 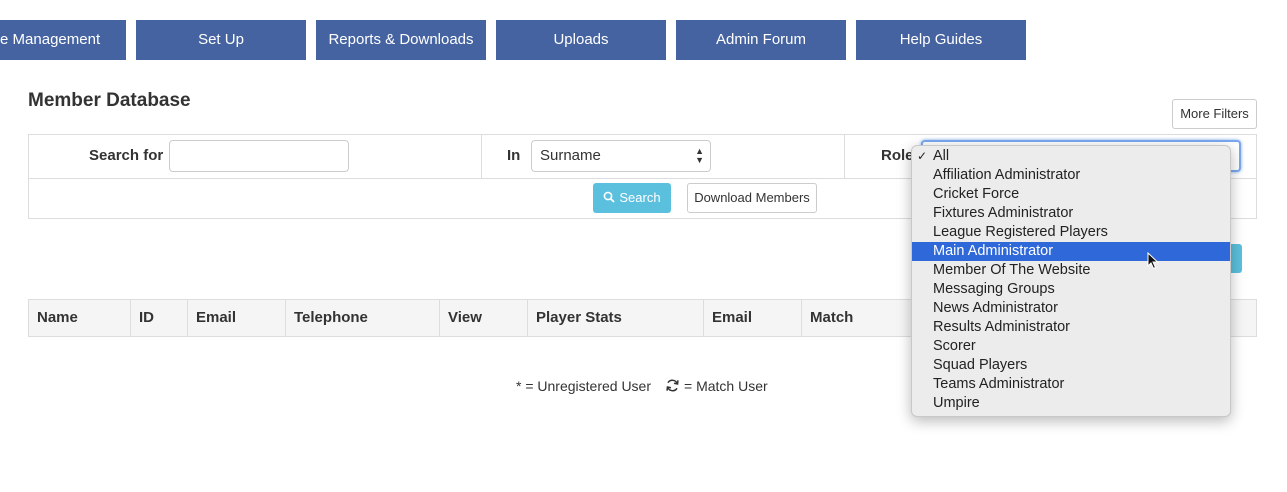 I want to click on role-option: Cricket Force, so click(x=1071, y=194).